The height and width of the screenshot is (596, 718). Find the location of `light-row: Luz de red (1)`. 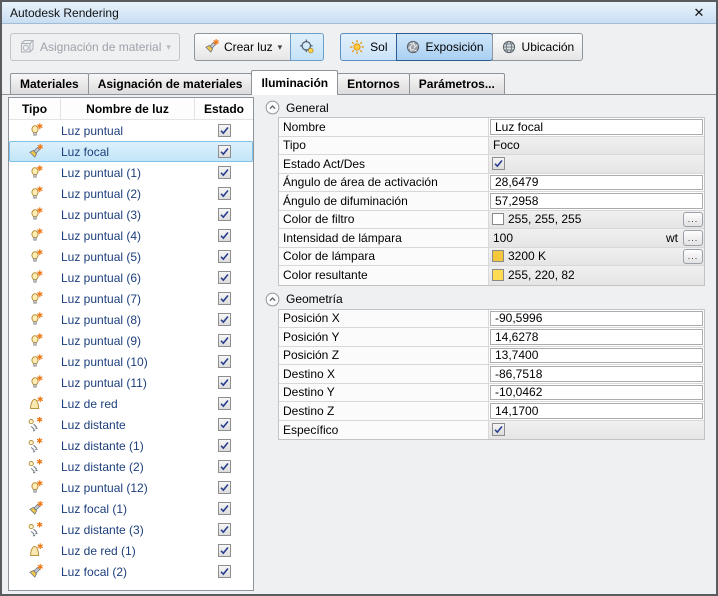

light-row: Luz de red (1) is located at coordinates (131, 550).